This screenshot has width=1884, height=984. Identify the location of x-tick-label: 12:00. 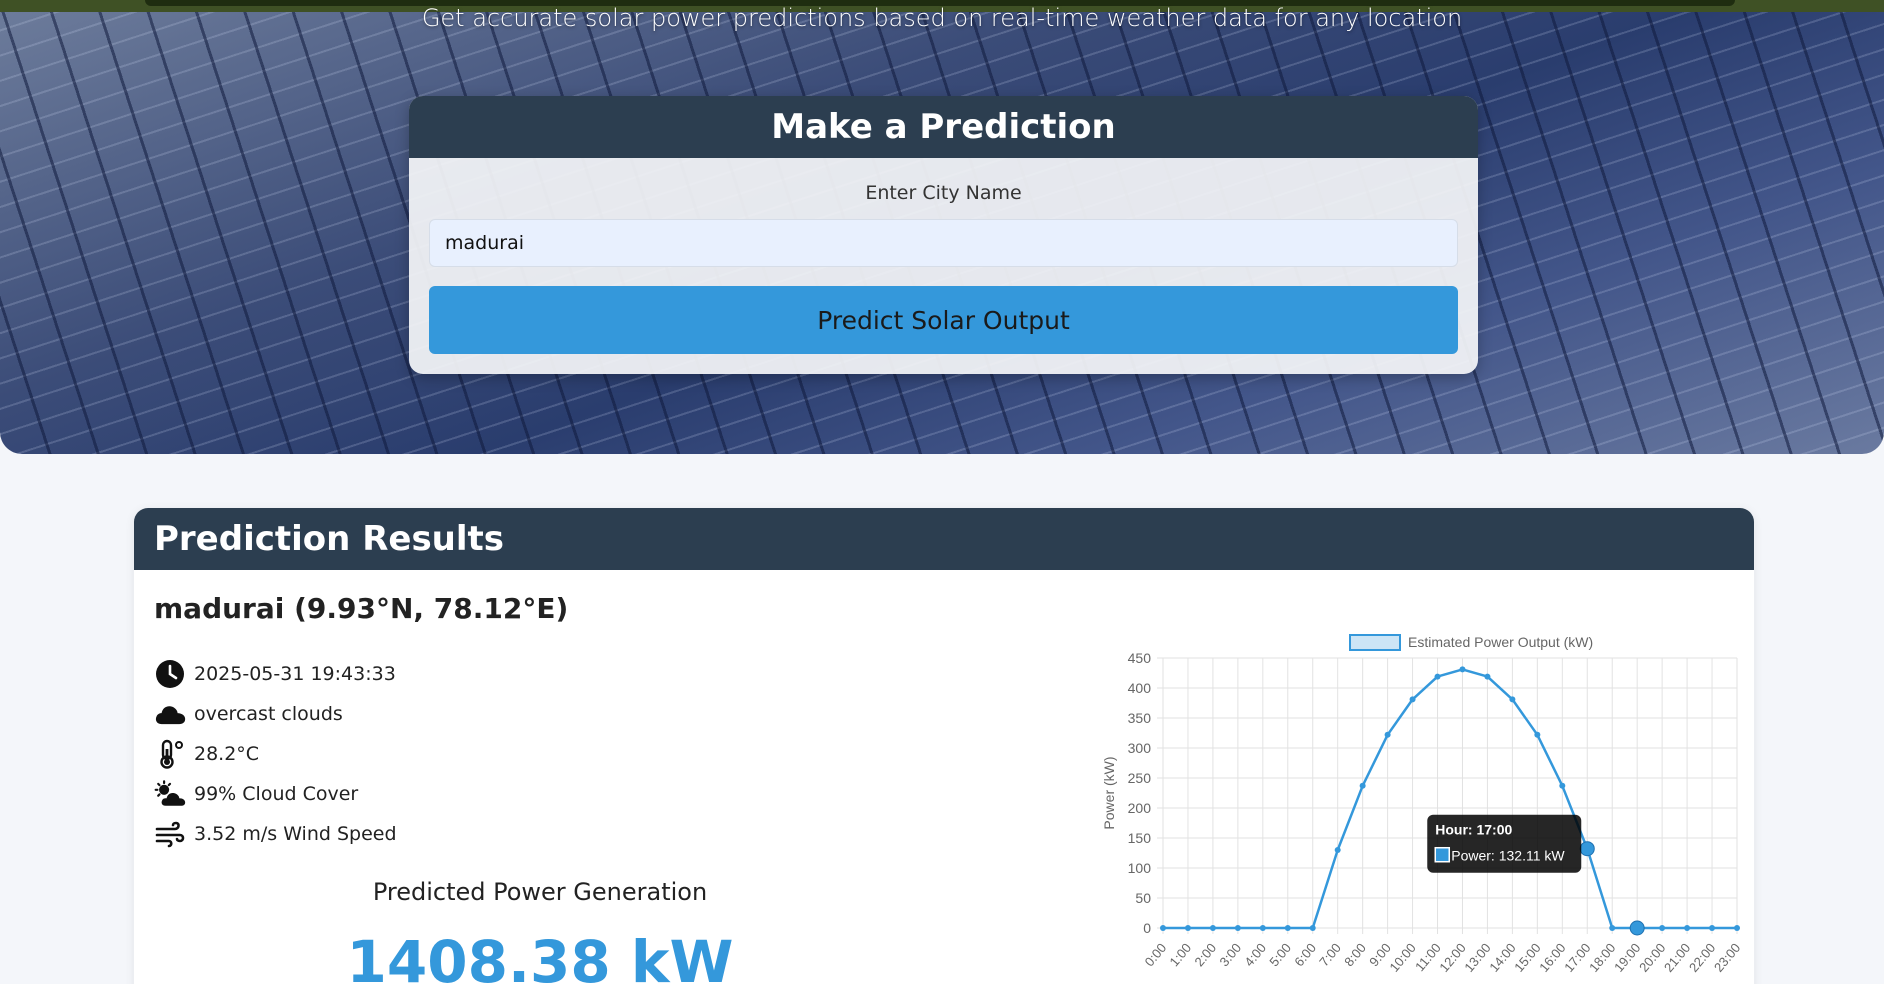
(1452, 957).